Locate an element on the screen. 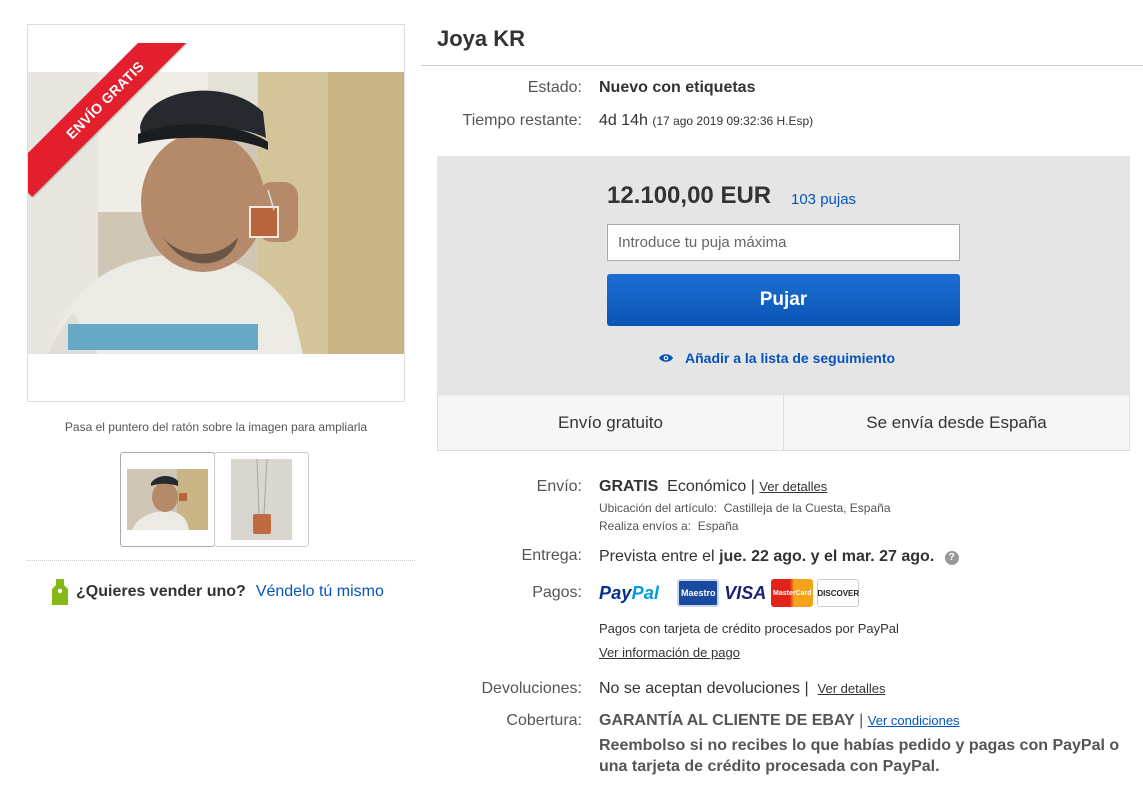  title-divider is located at coordinates (782, 65).